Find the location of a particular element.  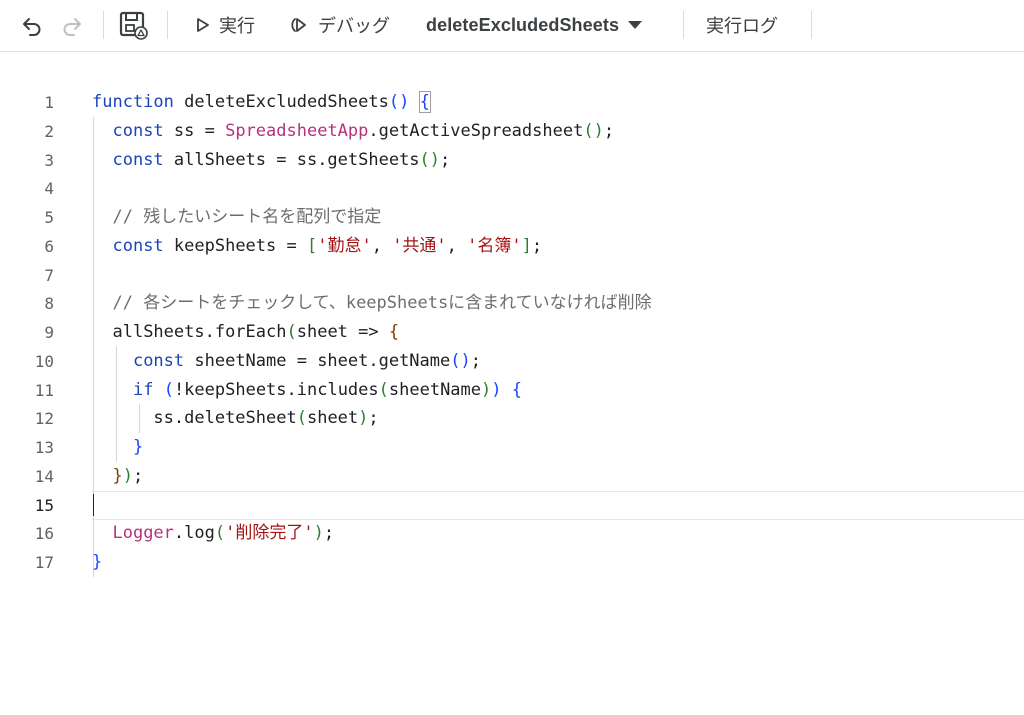

redo-icon is located at coordinates (72, 27).